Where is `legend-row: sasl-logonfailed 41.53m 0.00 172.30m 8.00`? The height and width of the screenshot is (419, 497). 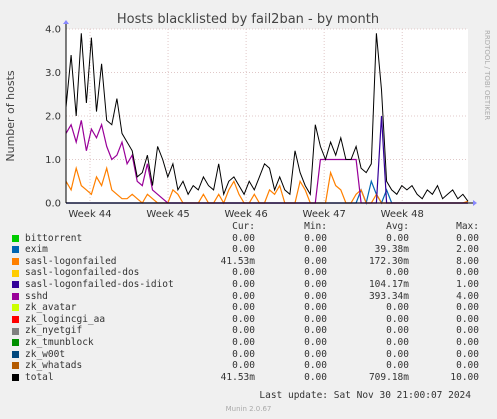
legend-row: sasl-logonfailed 41.53m 0.00 172.30m 8.00 is located at coordinates (250, 262).